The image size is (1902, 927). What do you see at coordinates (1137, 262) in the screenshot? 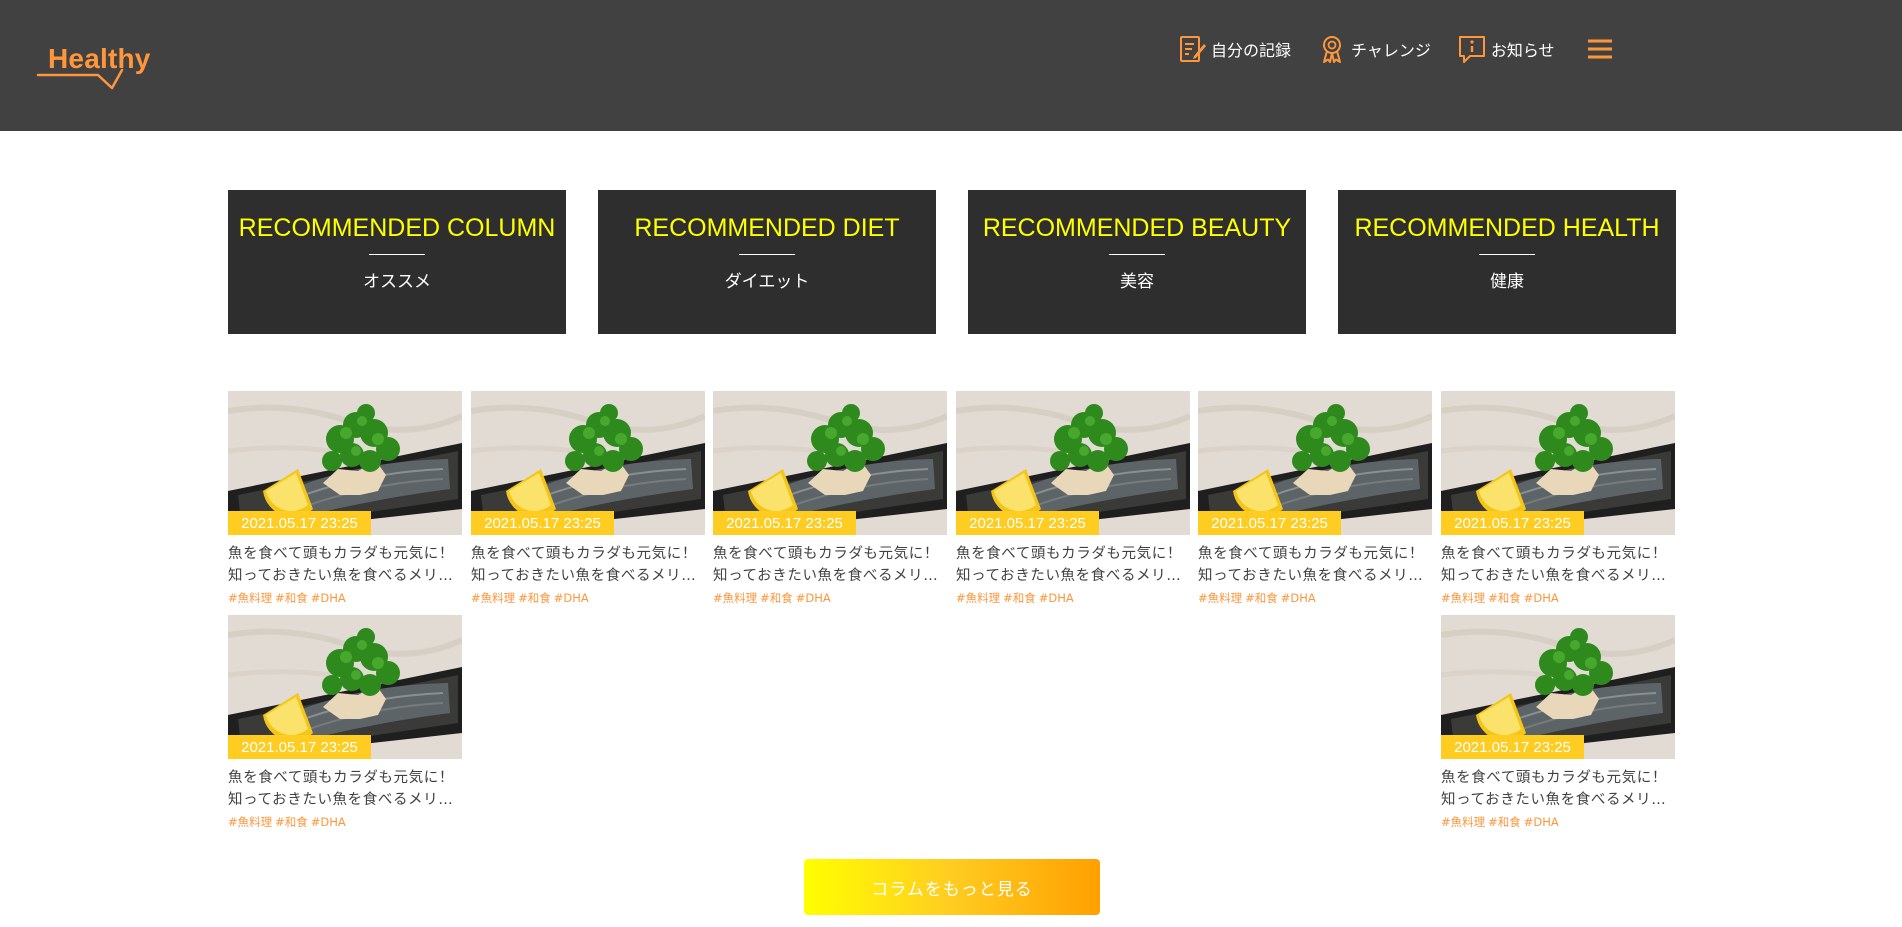
I see `category-tile-beauty: RECOMMENDED BEAUTY 美容` at bounding box center [1137, 262].